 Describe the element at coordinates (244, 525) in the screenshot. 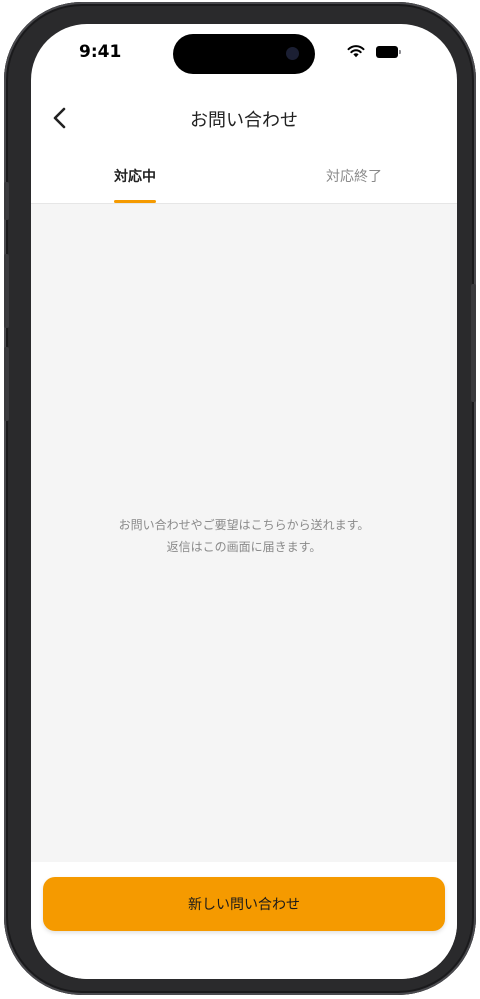

I see `empty-state-line: お問い合わせやご要望はこちらから送れます。` at that location.